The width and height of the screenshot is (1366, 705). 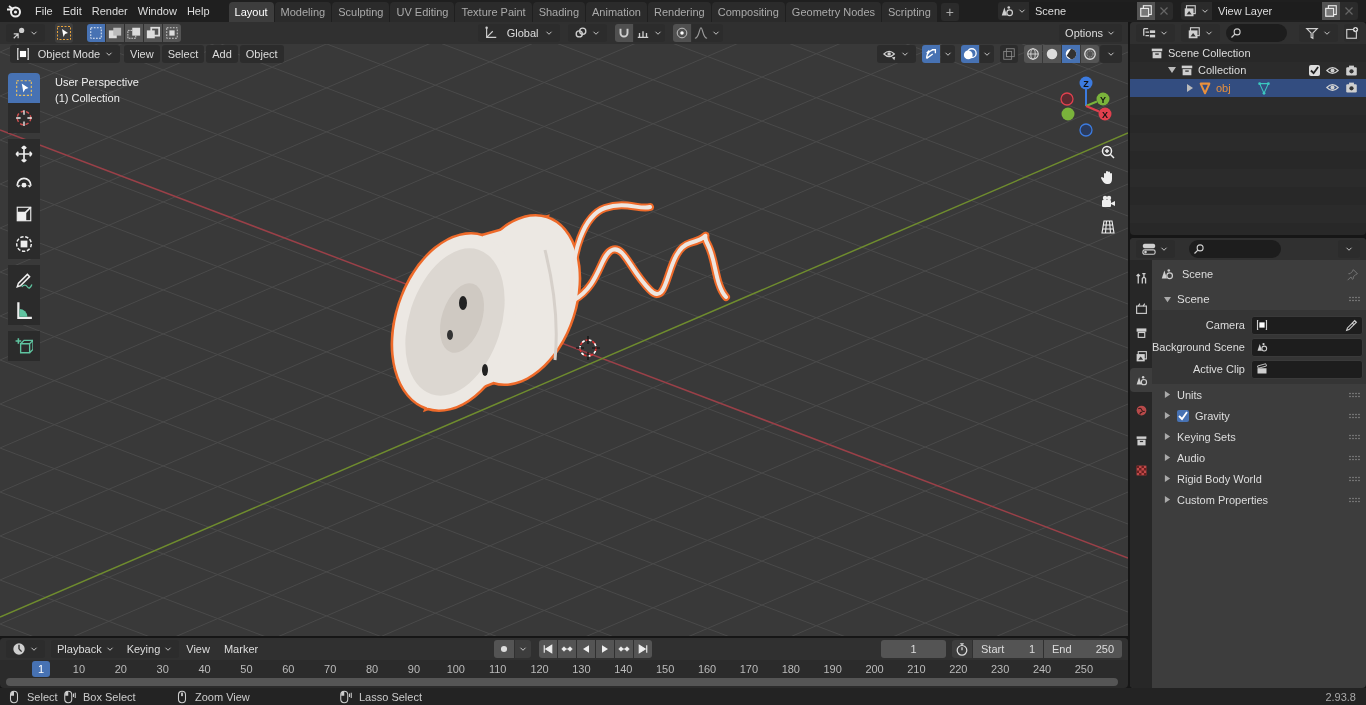 What do you see at coordinates (605, 649) in the screenshot?
I see `play-button` at bounding box center [605, 649].